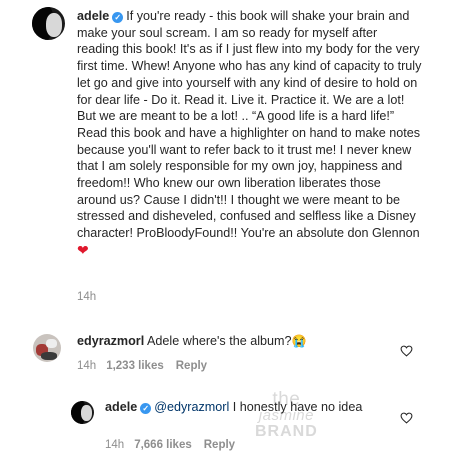 This screenshot has height=457, width=458. I want to click on post-timestamp: 14h, so click(86, 297).